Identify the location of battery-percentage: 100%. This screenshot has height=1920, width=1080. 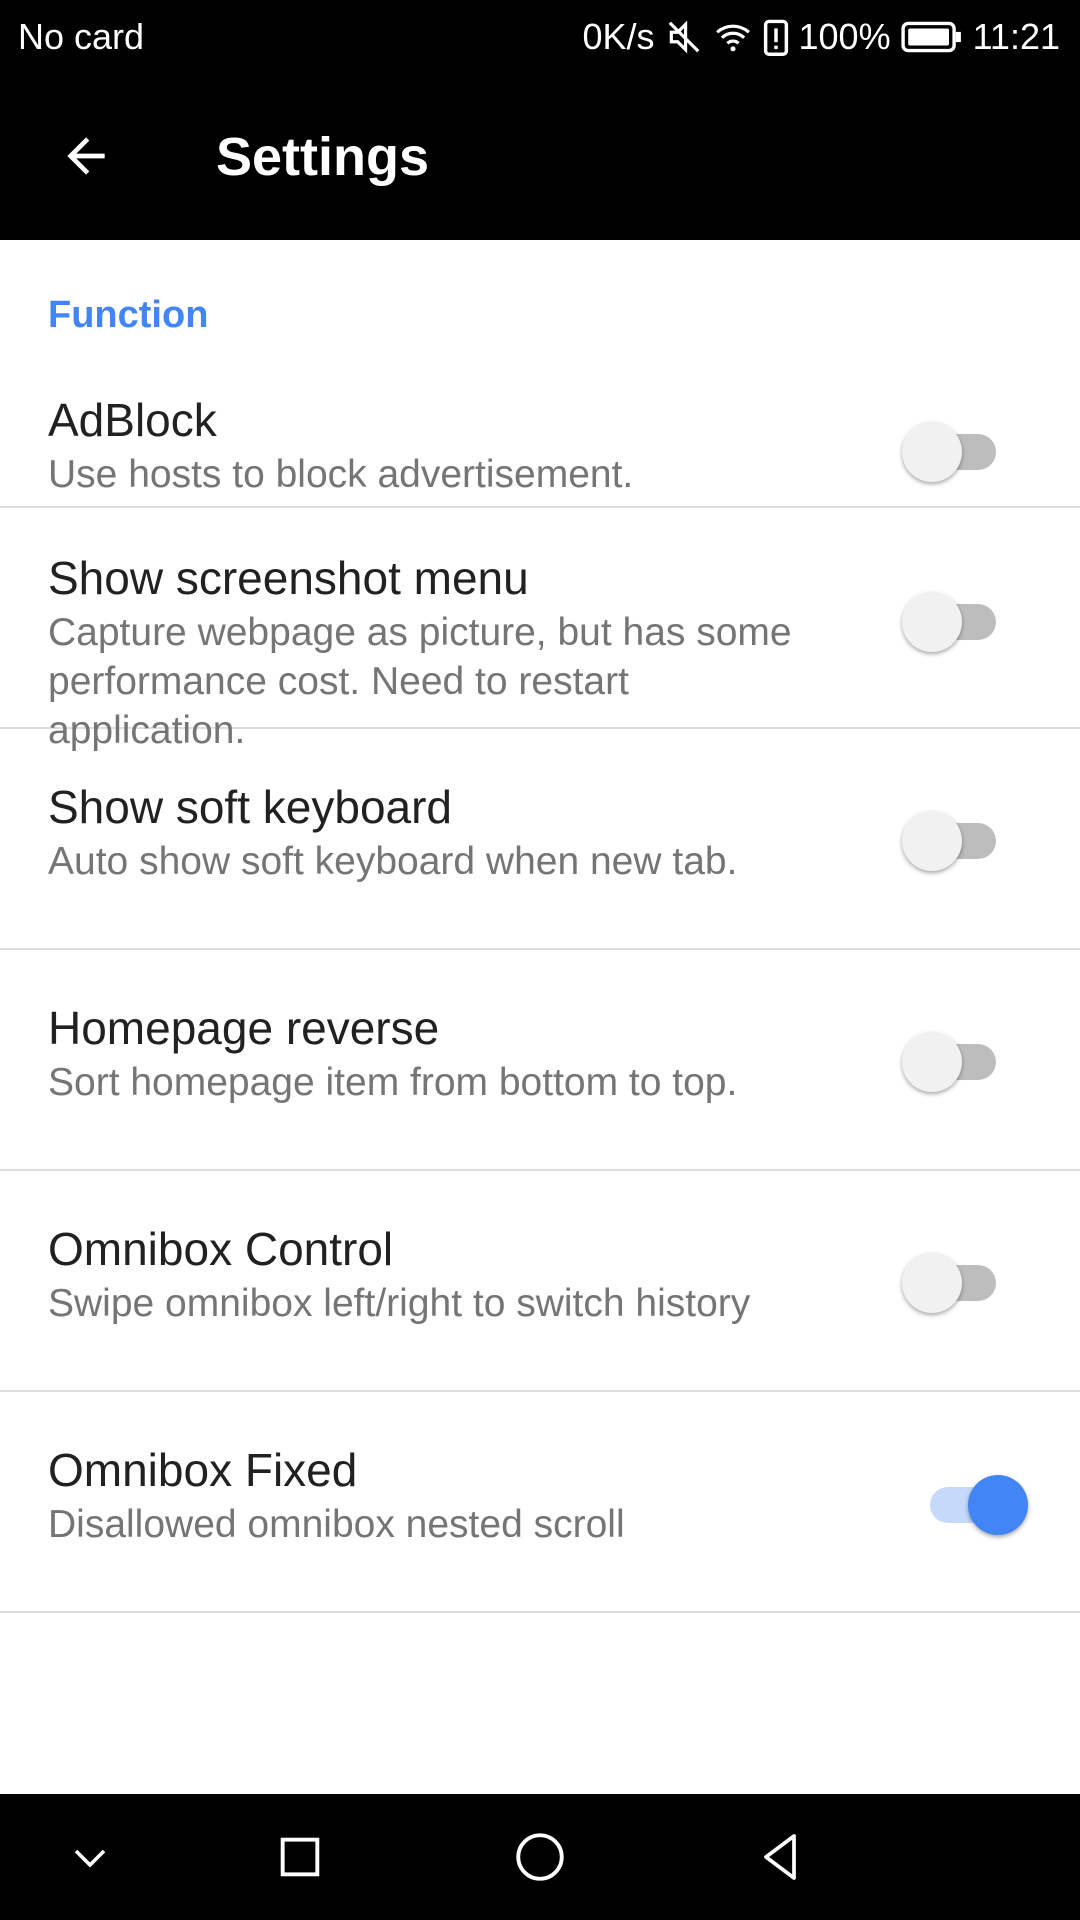
(844, 36).